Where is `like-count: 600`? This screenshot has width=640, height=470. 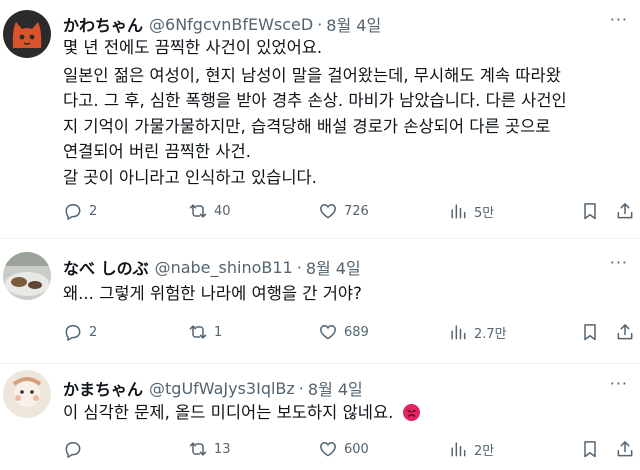 like-count: 600 is located at coordinates (356, 449).